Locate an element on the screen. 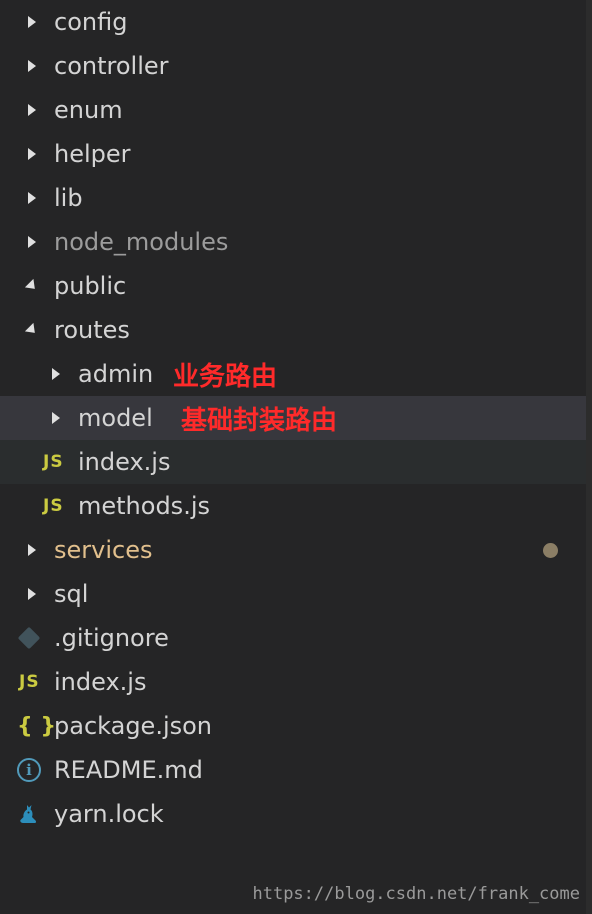  tree-folder-config: config is located at coordinates (293, 22).